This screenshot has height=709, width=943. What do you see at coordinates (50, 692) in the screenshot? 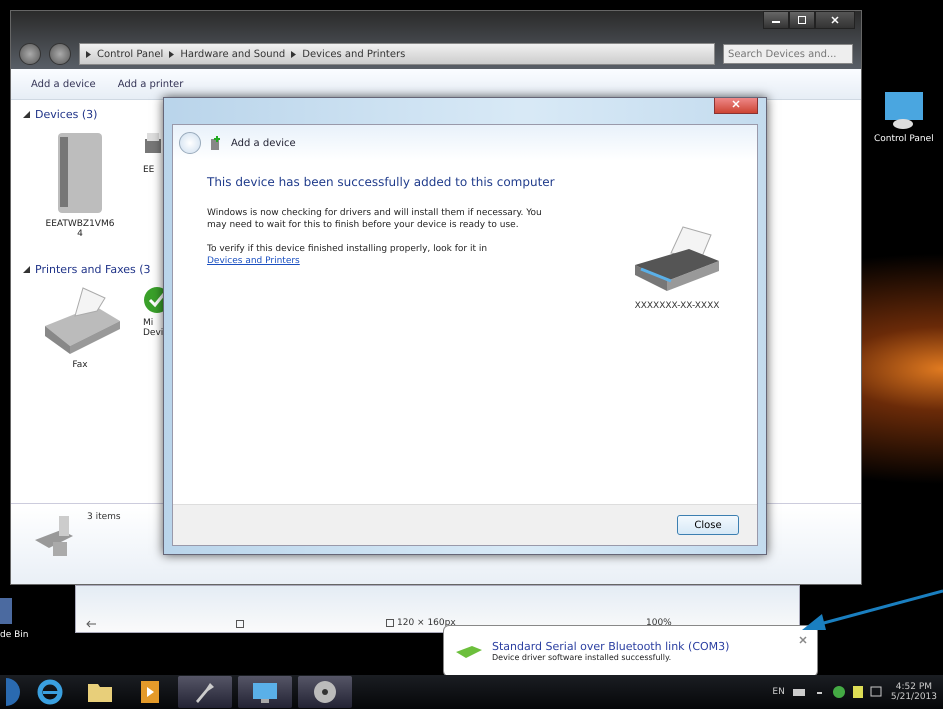
I see `browser-icon` at bounding box center [50, 692].